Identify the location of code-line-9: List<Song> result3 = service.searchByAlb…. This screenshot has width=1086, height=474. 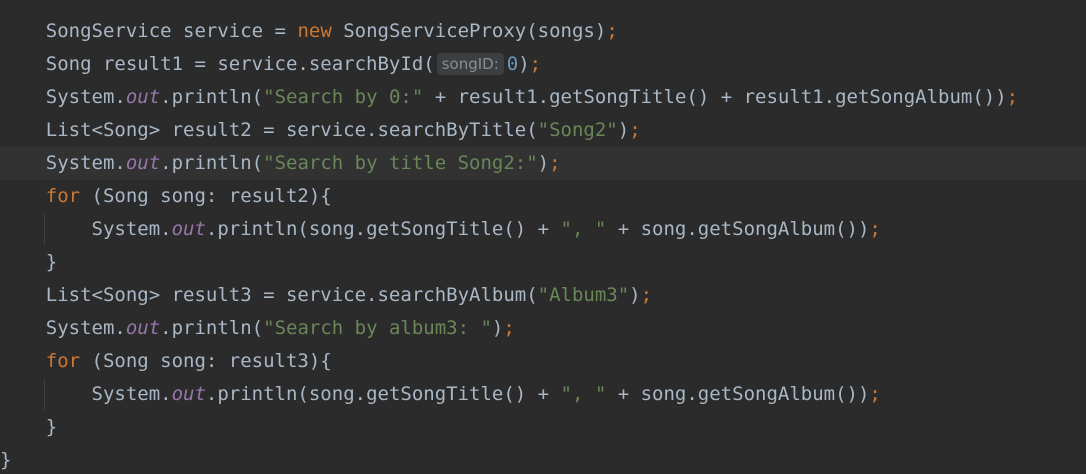
(543, 295).